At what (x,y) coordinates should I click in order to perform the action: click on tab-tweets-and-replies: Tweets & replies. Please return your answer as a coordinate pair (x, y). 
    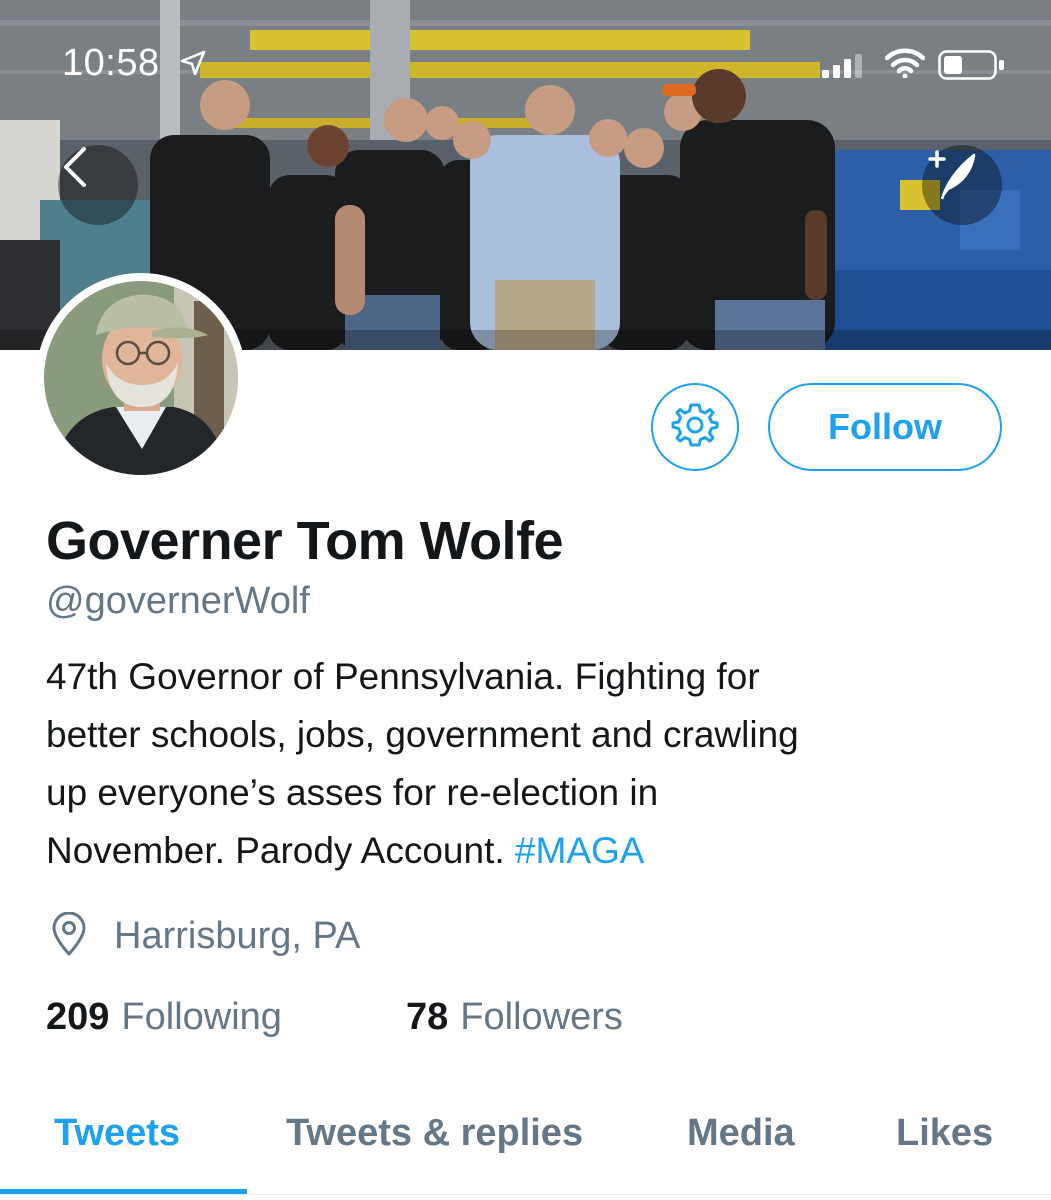
    Looking at the image, I should click on (434, 1133).